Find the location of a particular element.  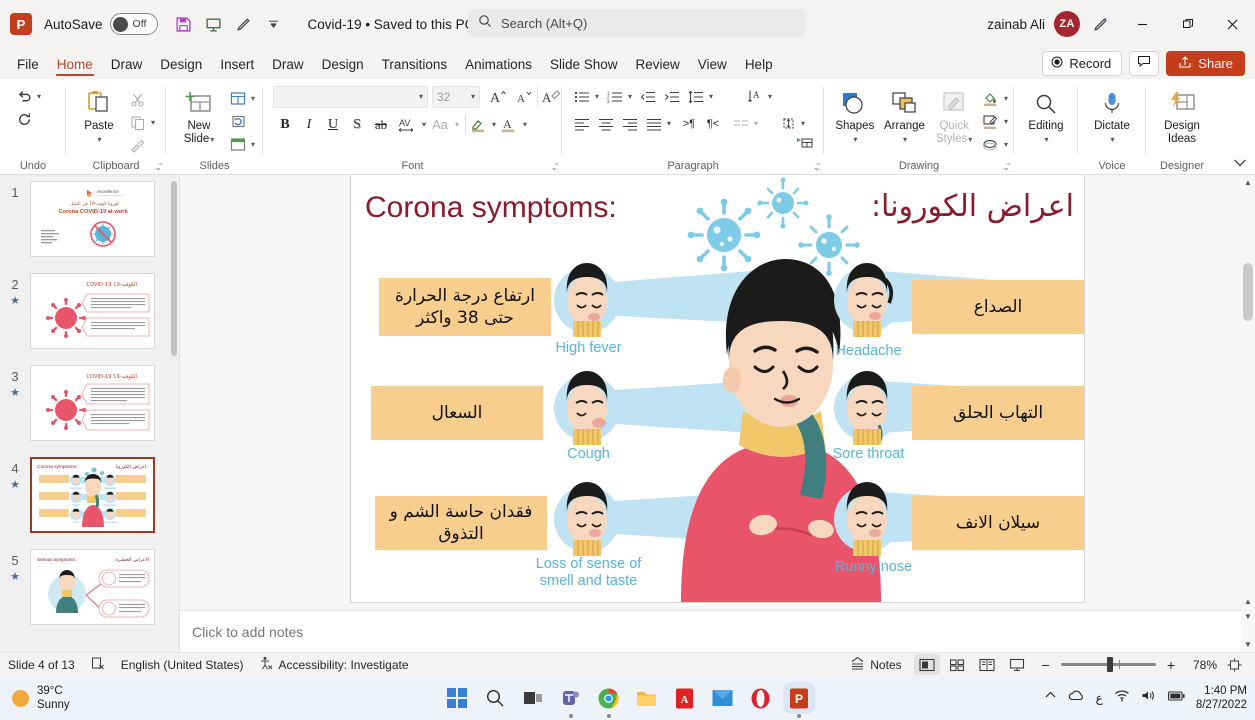

new-slide-button: New Slide ▾ is located at coordinates (199, 115).